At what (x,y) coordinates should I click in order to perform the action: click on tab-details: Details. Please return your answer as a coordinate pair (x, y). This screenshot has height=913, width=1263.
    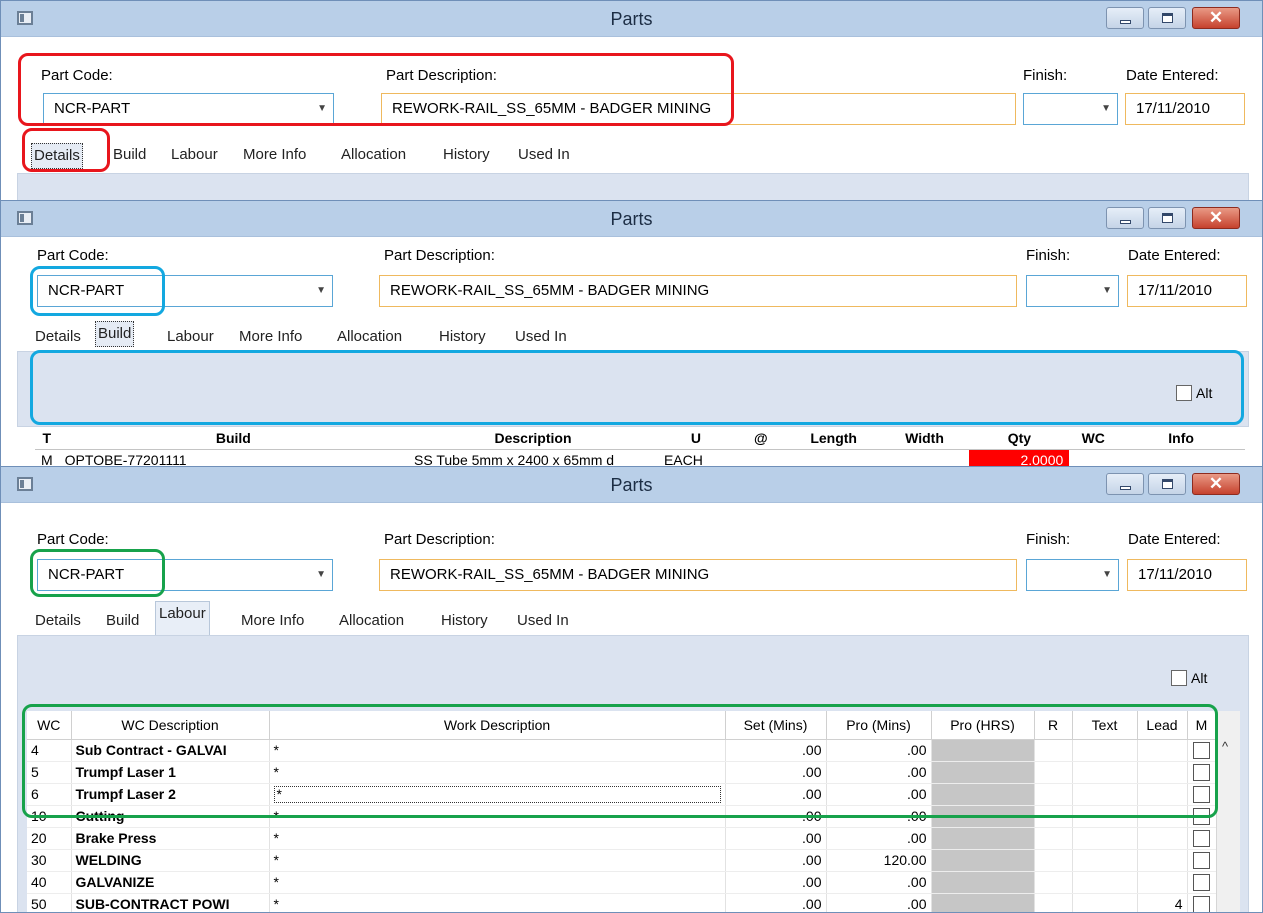
    Looking at the image, I should click on (58, 338).